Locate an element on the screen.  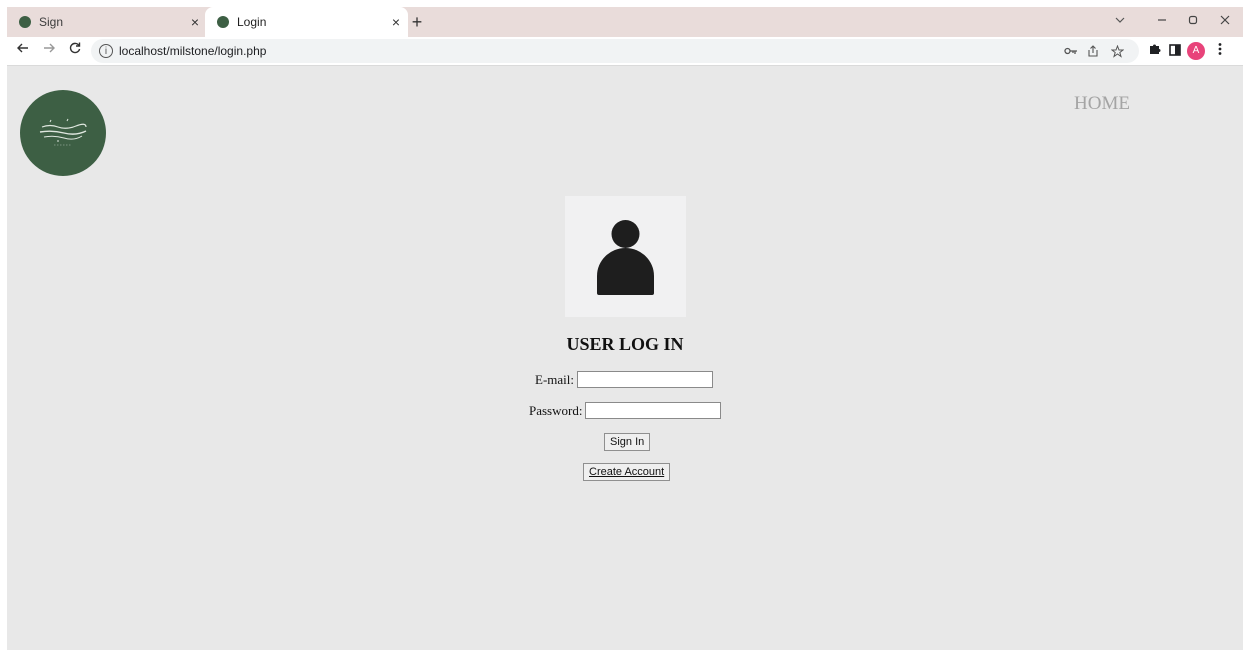
url-text: localhost/milstone/login.php is located at coordinates (193, 51).